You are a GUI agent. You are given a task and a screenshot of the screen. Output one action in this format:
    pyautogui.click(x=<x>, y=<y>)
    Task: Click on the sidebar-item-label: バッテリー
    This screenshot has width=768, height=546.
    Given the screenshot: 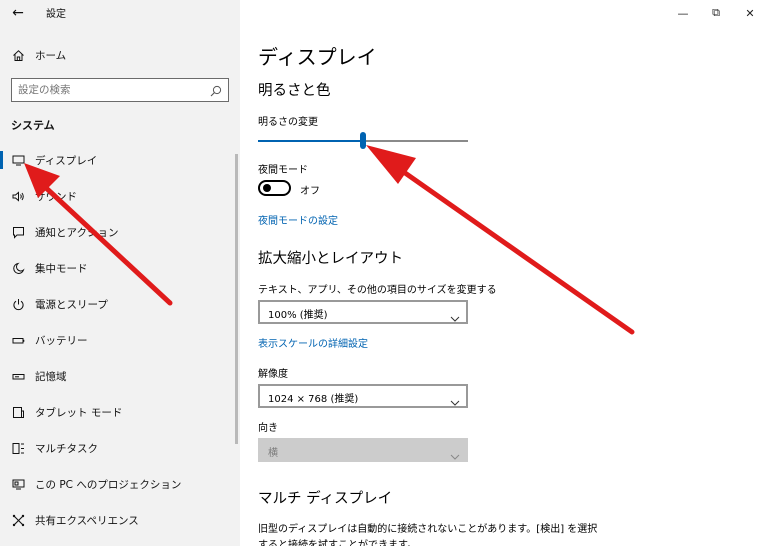 What is the action you would take?
    pyautogui.click(x=61, y=341)
    